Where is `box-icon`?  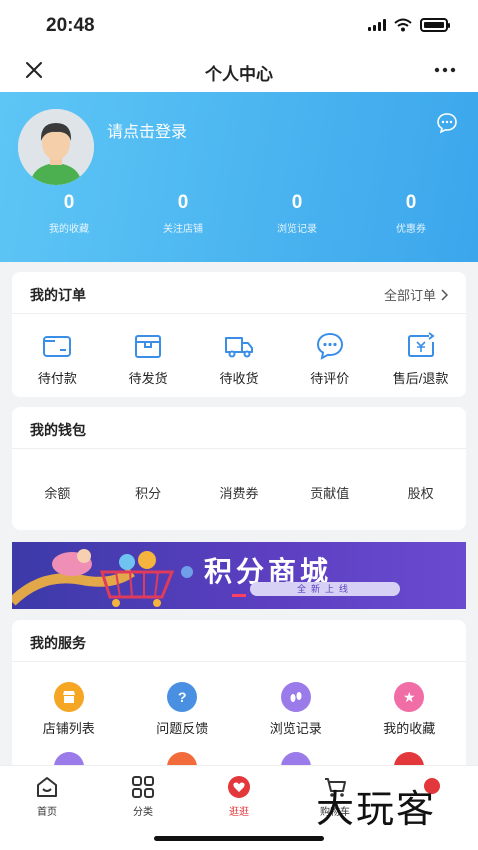
box-icon is located at coordinates (148, 346).